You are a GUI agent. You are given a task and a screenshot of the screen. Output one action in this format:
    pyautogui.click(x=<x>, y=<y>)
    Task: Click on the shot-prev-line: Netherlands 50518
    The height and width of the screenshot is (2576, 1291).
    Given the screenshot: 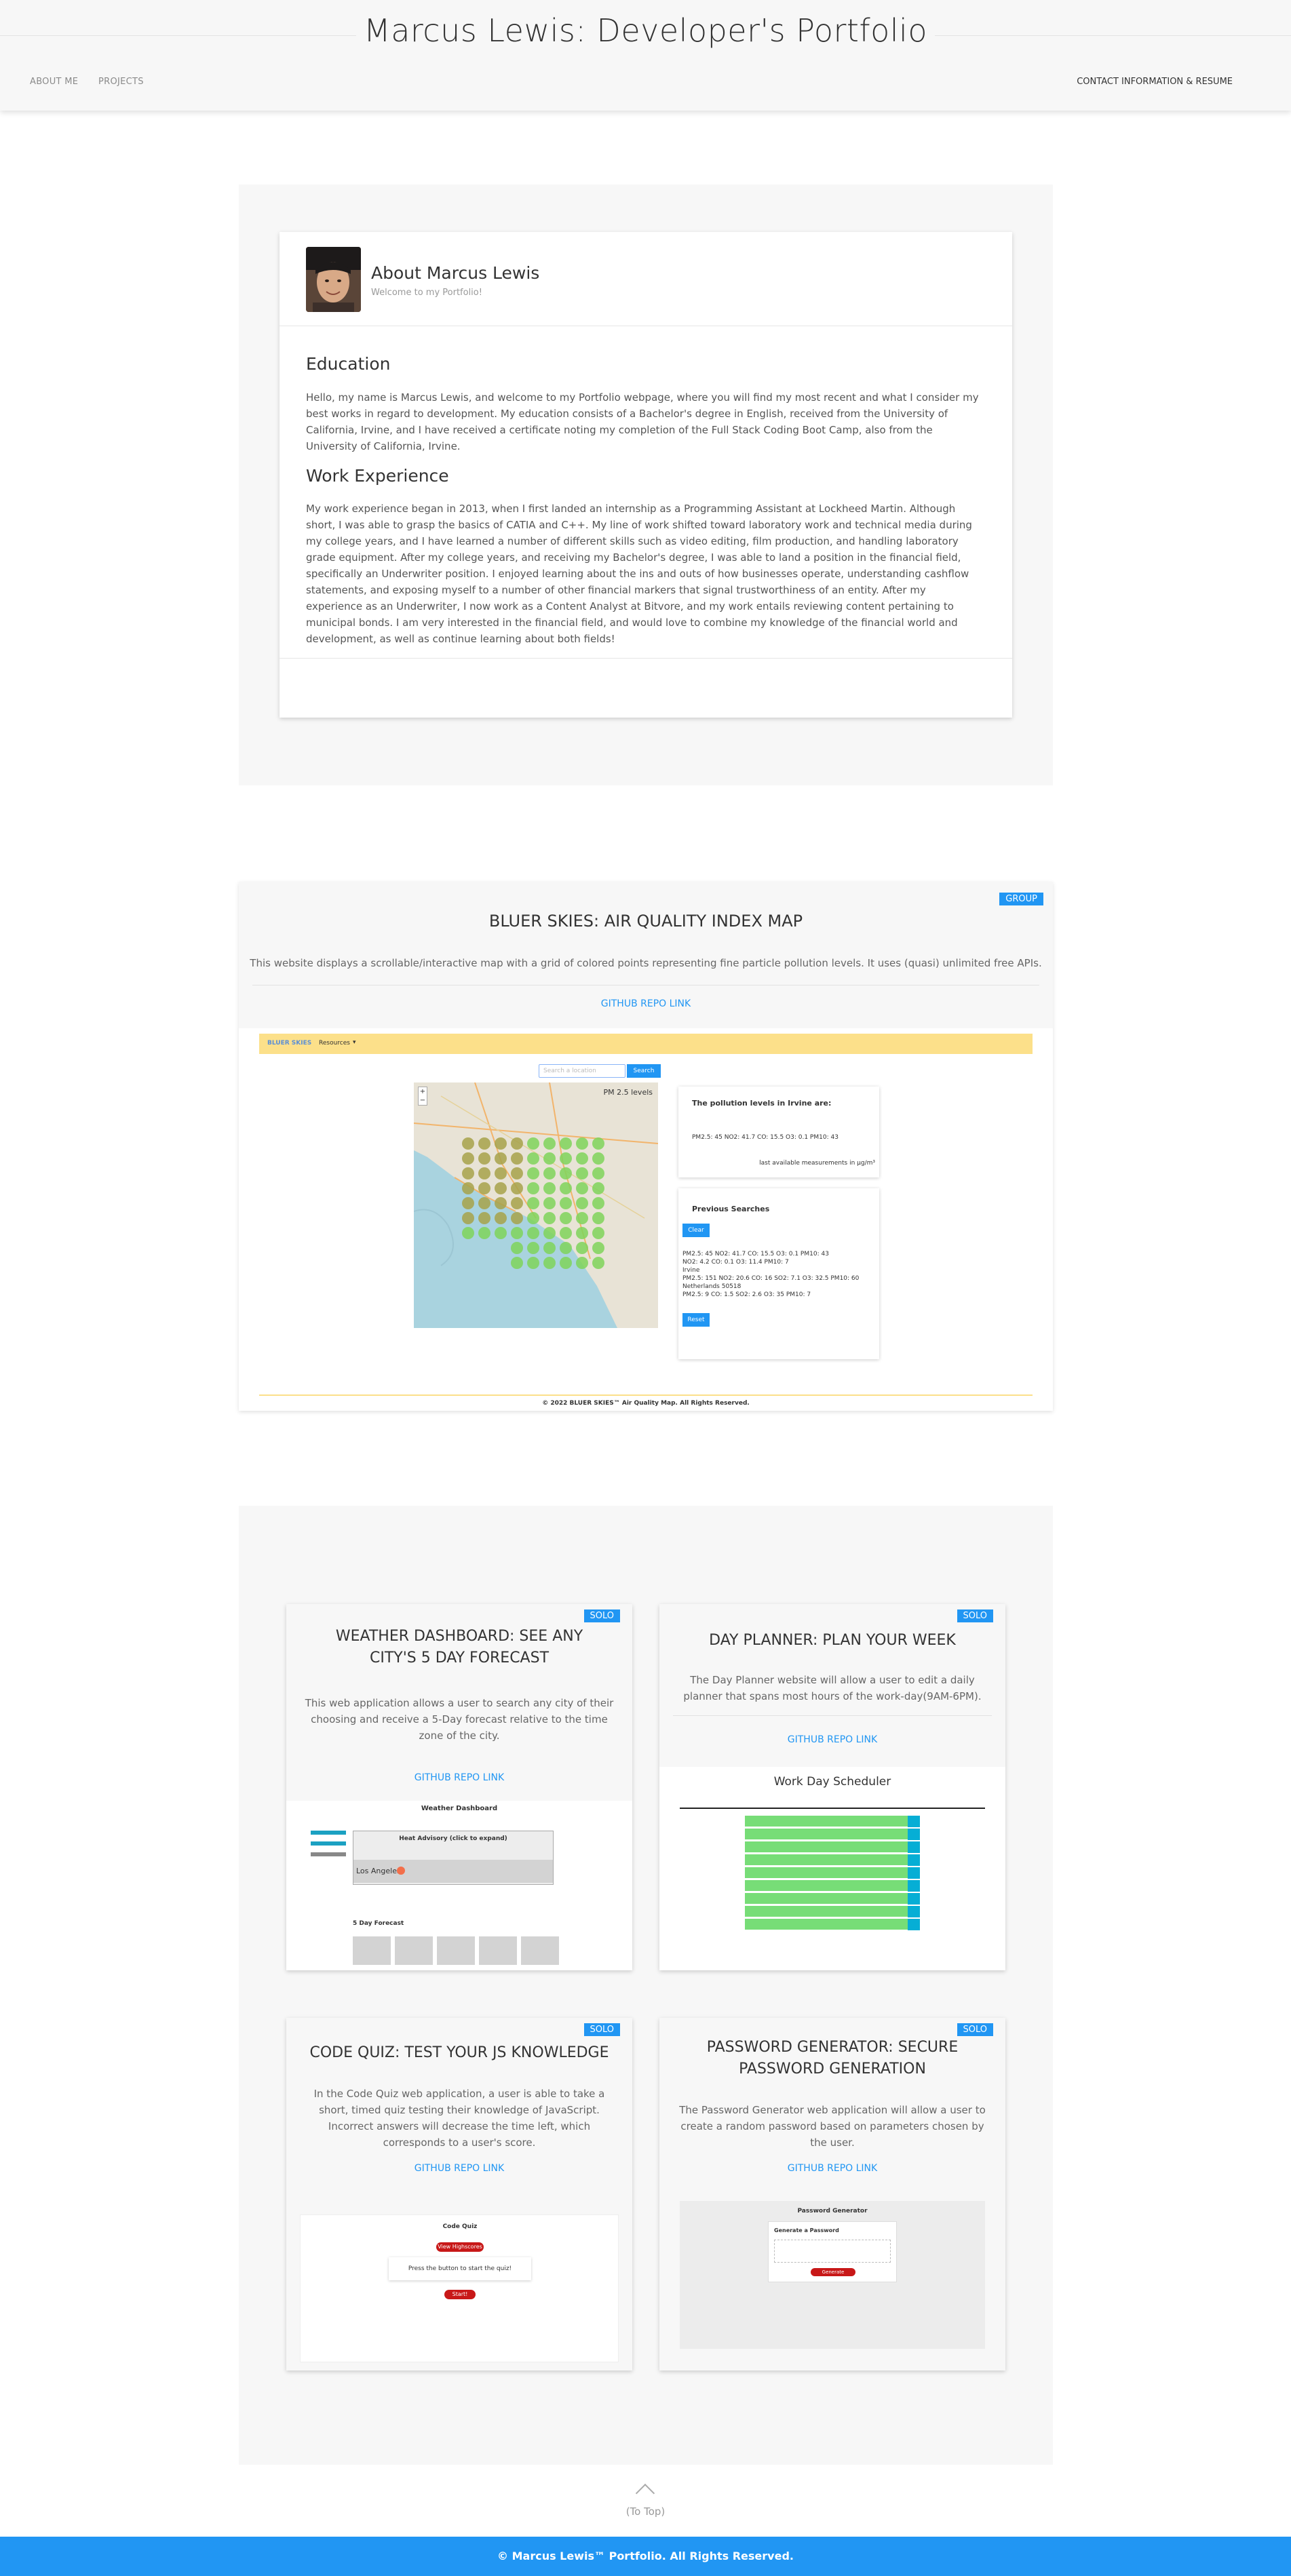 What is the action you would take?
    pyautogui.click(x=711, y=1286)
    